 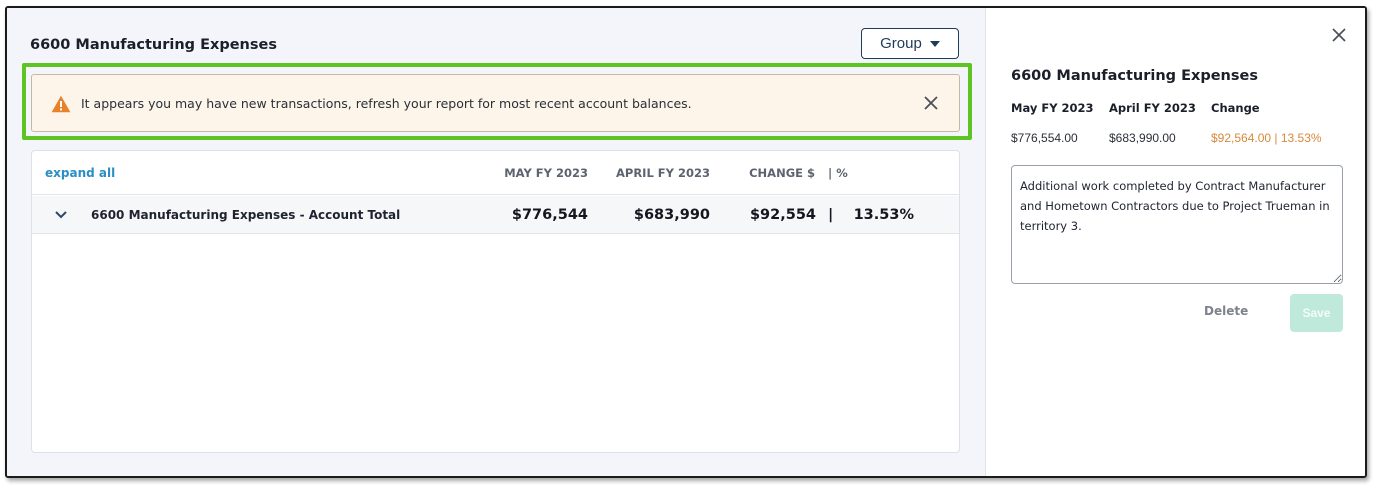 What do you see at coordinates (663, 173) in the screenshot?
I see `column-header-april: APRIL FY 2023` at bounding box center [663, 173].